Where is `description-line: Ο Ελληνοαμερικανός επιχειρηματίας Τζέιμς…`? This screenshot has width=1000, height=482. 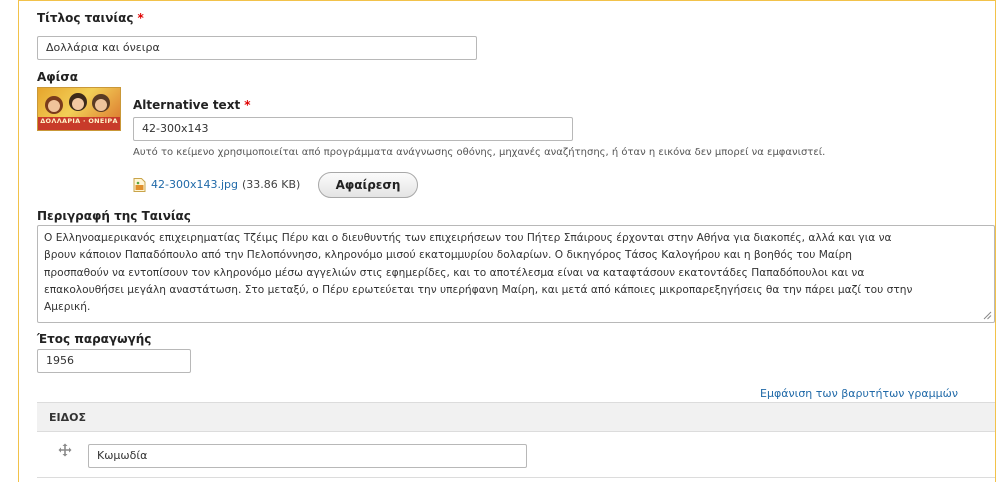 description-line: Ο Ελληνοαμερικανός επιχειρηματίας Τζέιμς… is located at coordinates (468, 238).